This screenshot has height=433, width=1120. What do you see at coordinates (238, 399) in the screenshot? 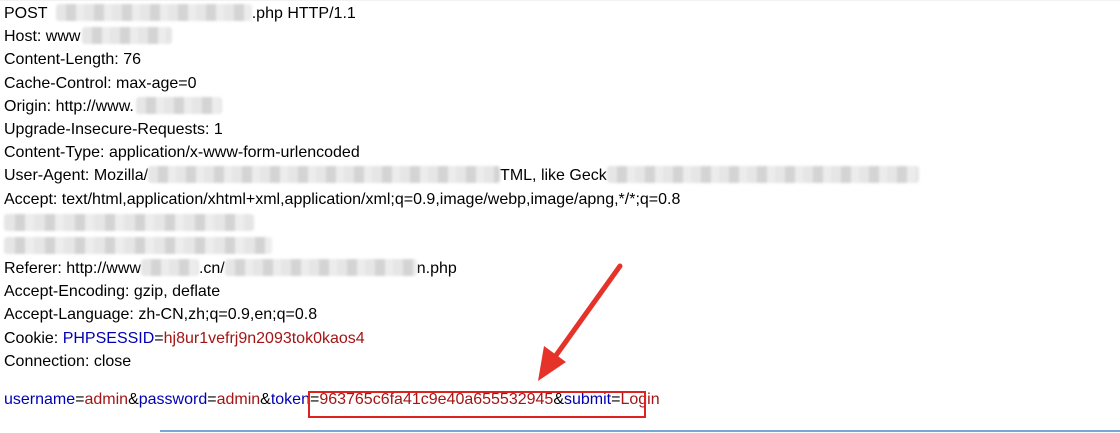
I see `param-value-password: admin` at bounding box center [238, 399].